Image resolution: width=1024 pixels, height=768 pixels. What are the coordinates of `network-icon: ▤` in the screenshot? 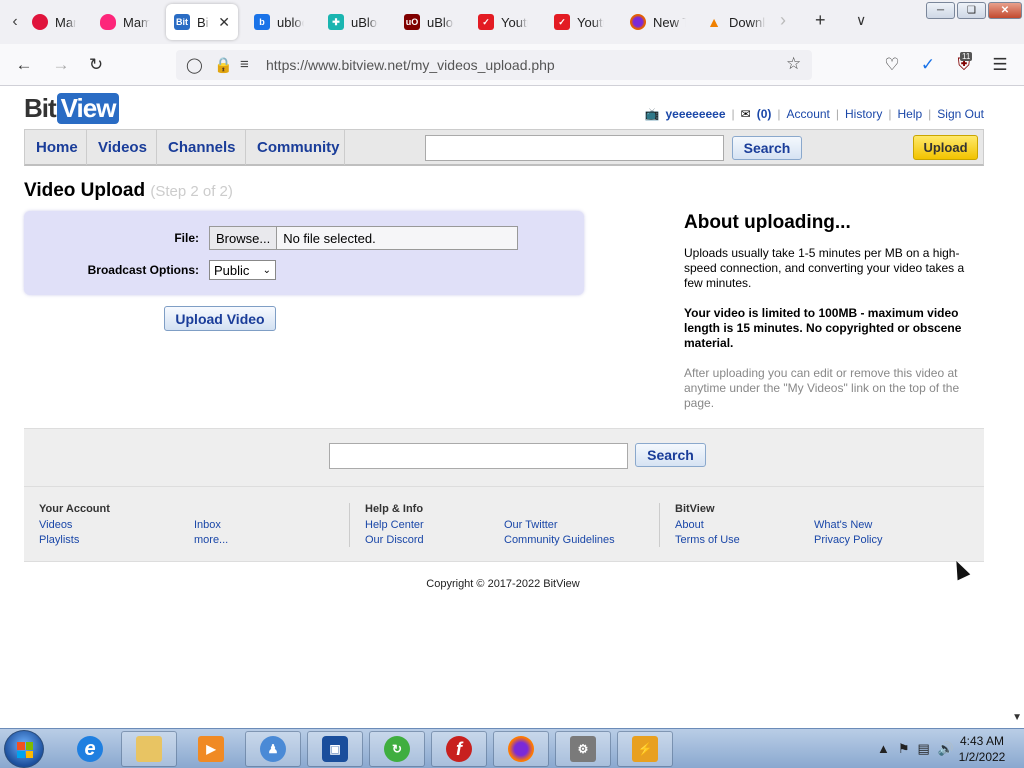 It's located at (924, 749).